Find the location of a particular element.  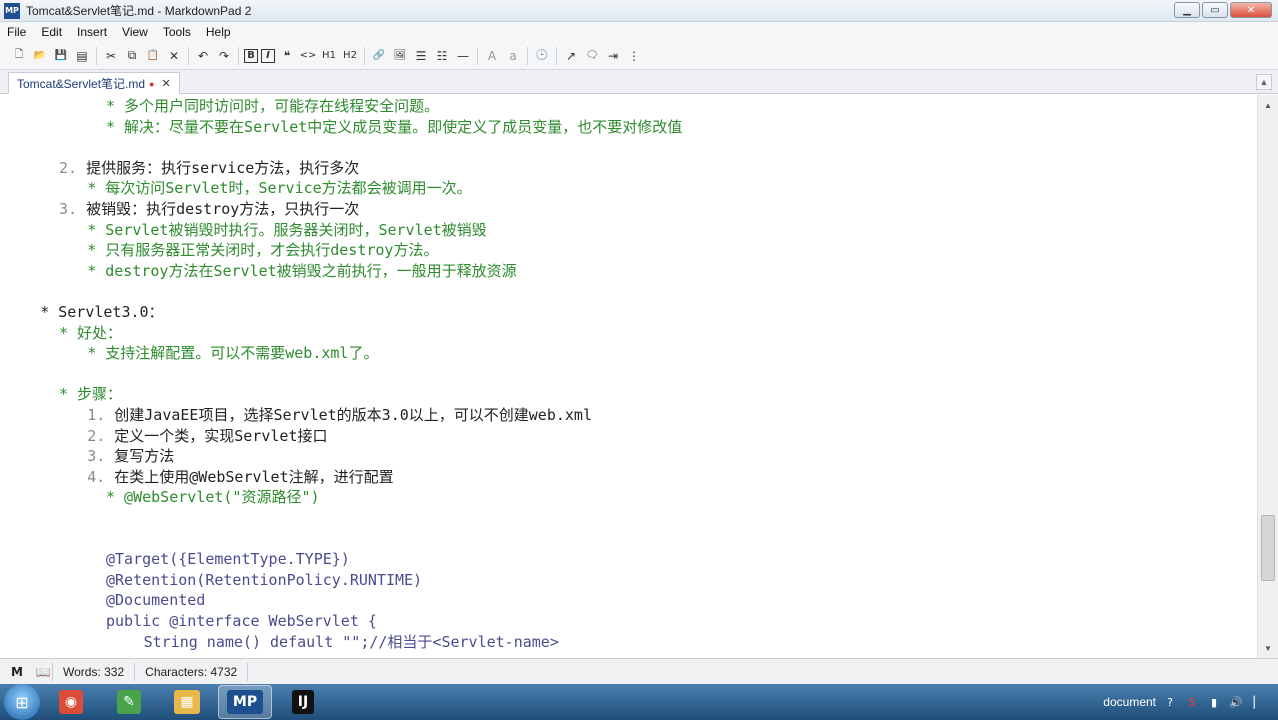

markdownpad-task: MP is located at coordinates (245, 702).